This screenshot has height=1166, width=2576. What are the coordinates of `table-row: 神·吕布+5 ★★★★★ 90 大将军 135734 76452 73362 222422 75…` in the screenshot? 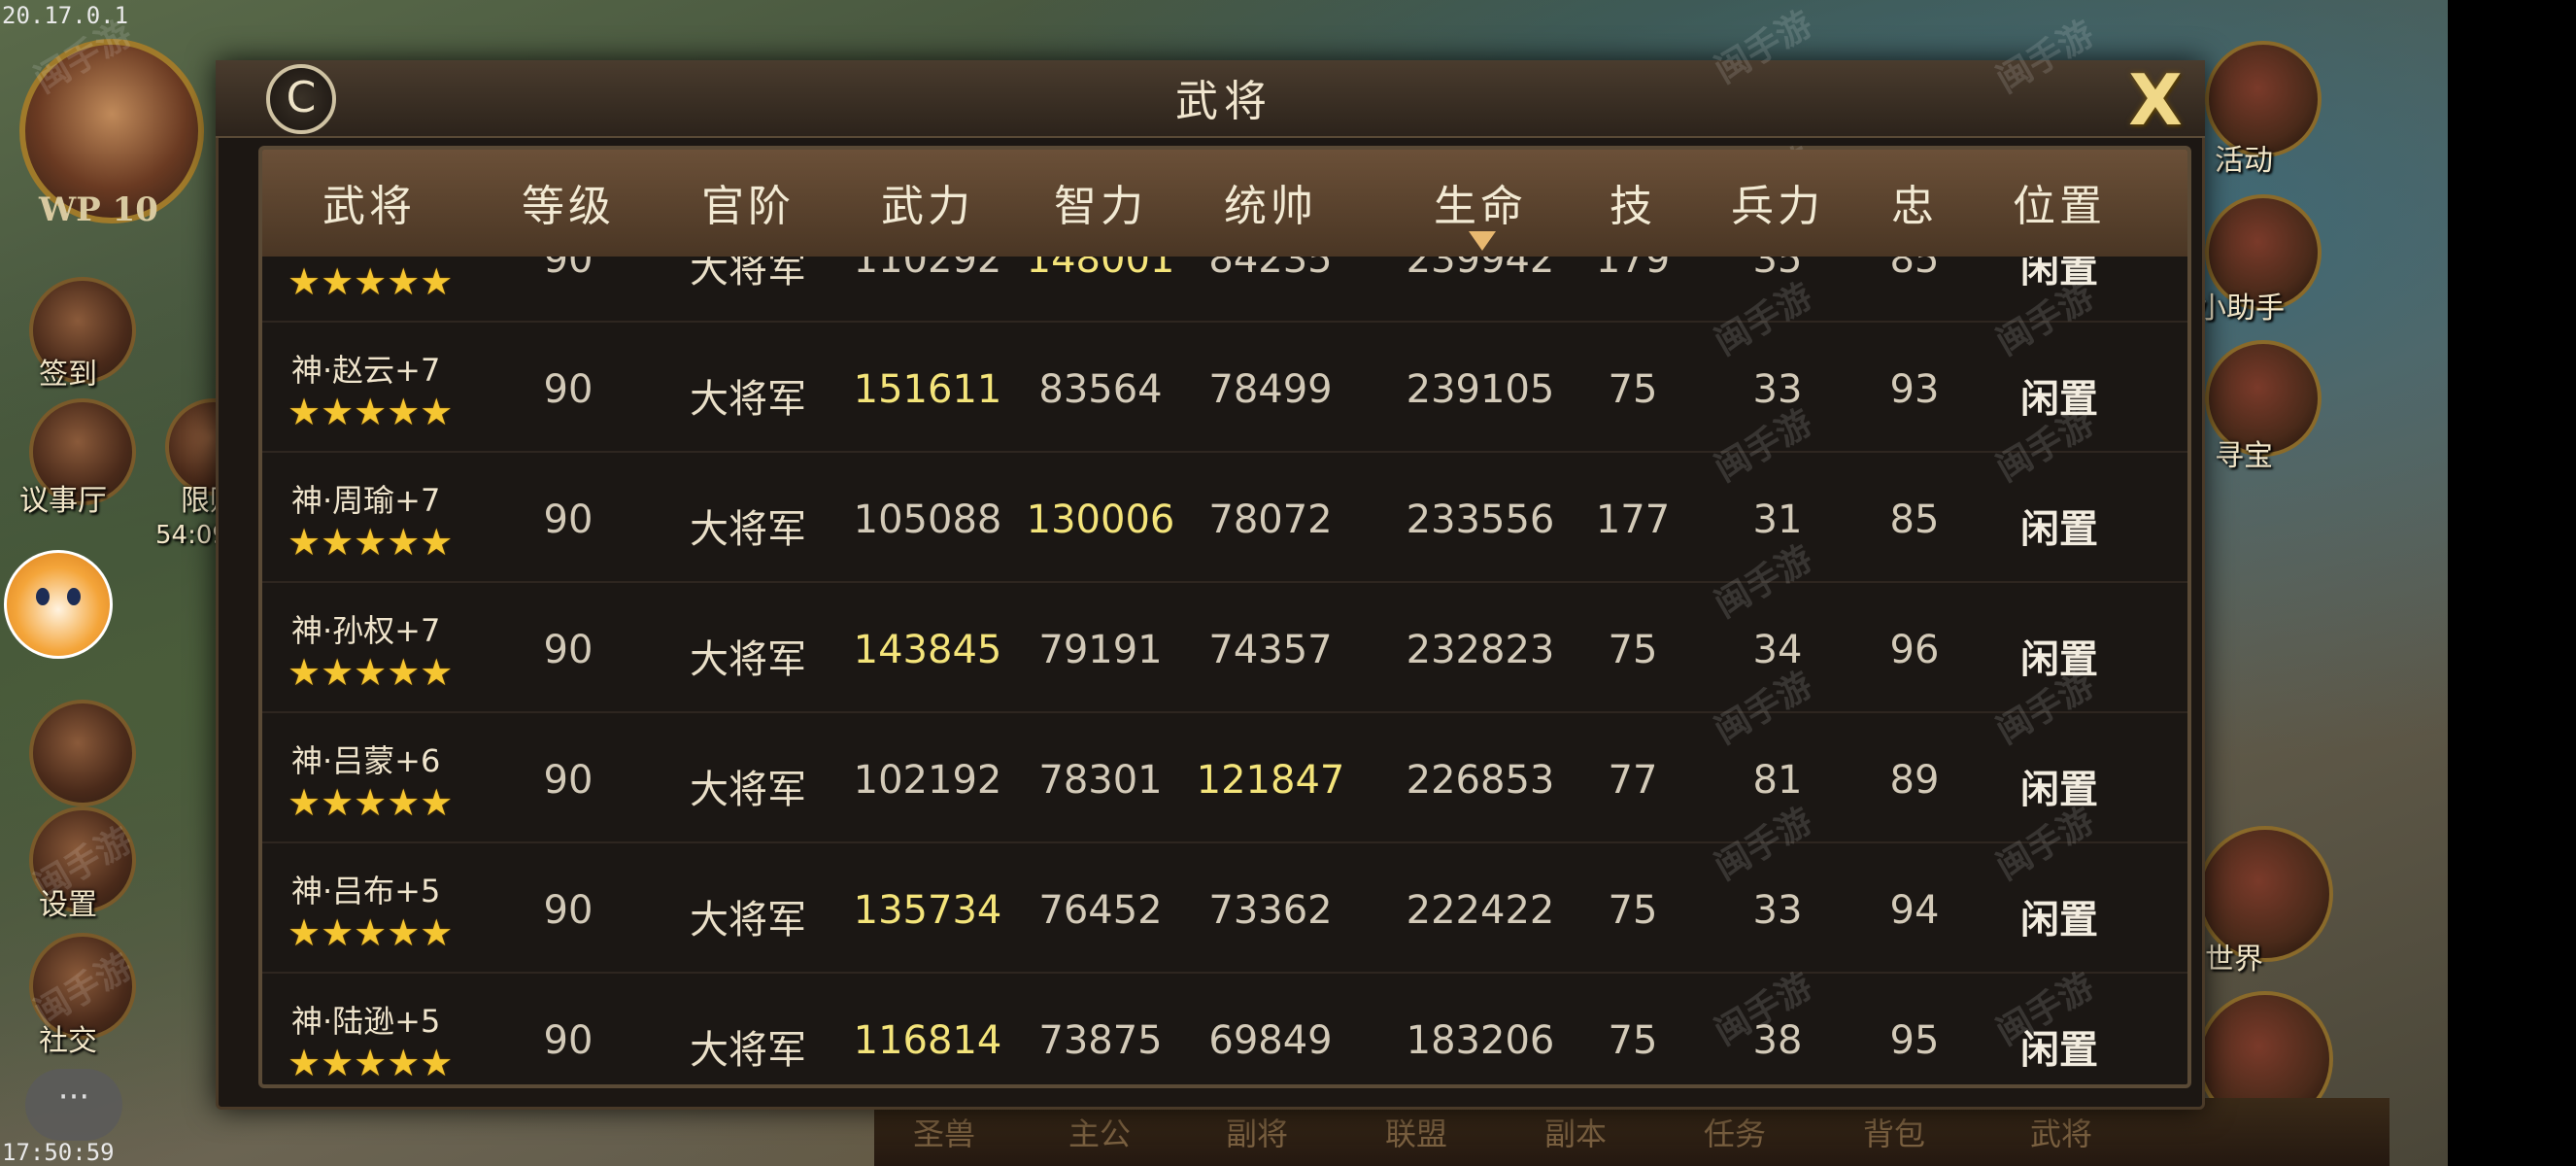 It's located at (1224, 908).